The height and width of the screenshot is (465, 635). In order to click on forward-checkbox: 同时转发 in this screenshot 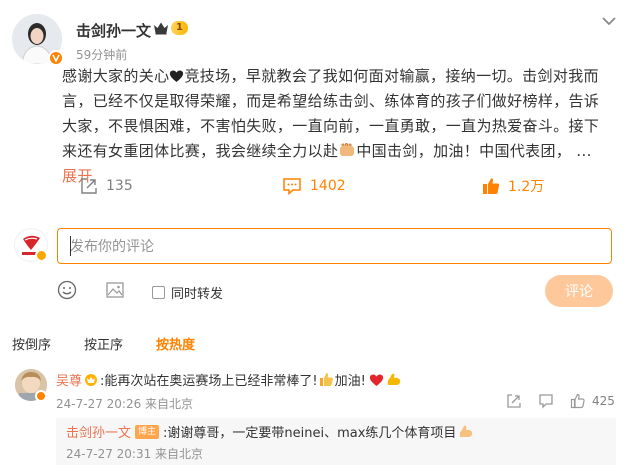, I will do `click(187, 292)`.